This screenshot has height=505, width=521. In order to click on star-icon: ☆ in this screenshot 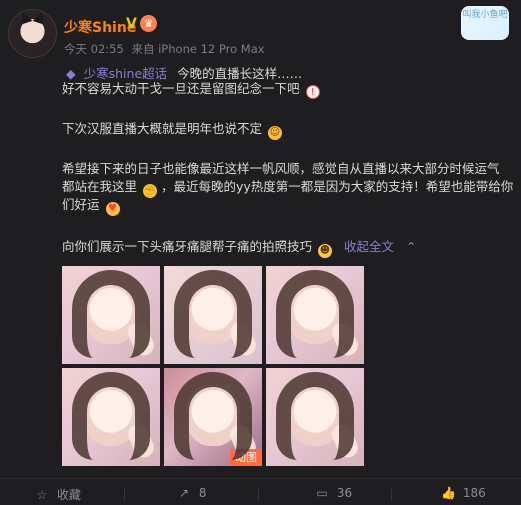, I will do `click(42, 495)`.